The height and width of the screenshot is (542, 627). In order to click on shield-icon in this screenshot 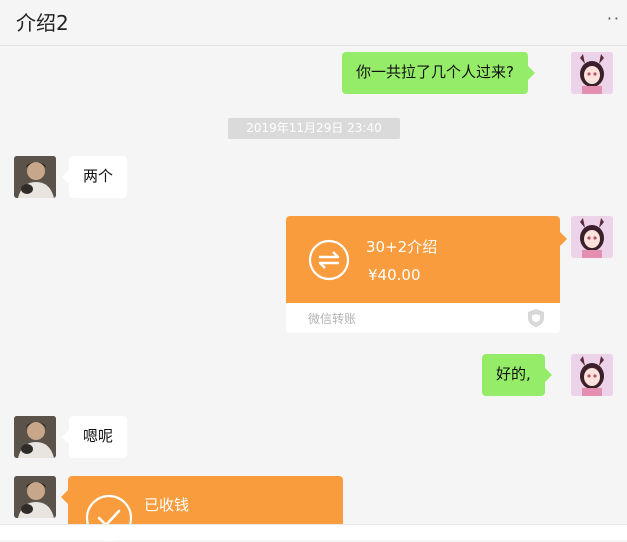, I will do `click(536, 318)`.